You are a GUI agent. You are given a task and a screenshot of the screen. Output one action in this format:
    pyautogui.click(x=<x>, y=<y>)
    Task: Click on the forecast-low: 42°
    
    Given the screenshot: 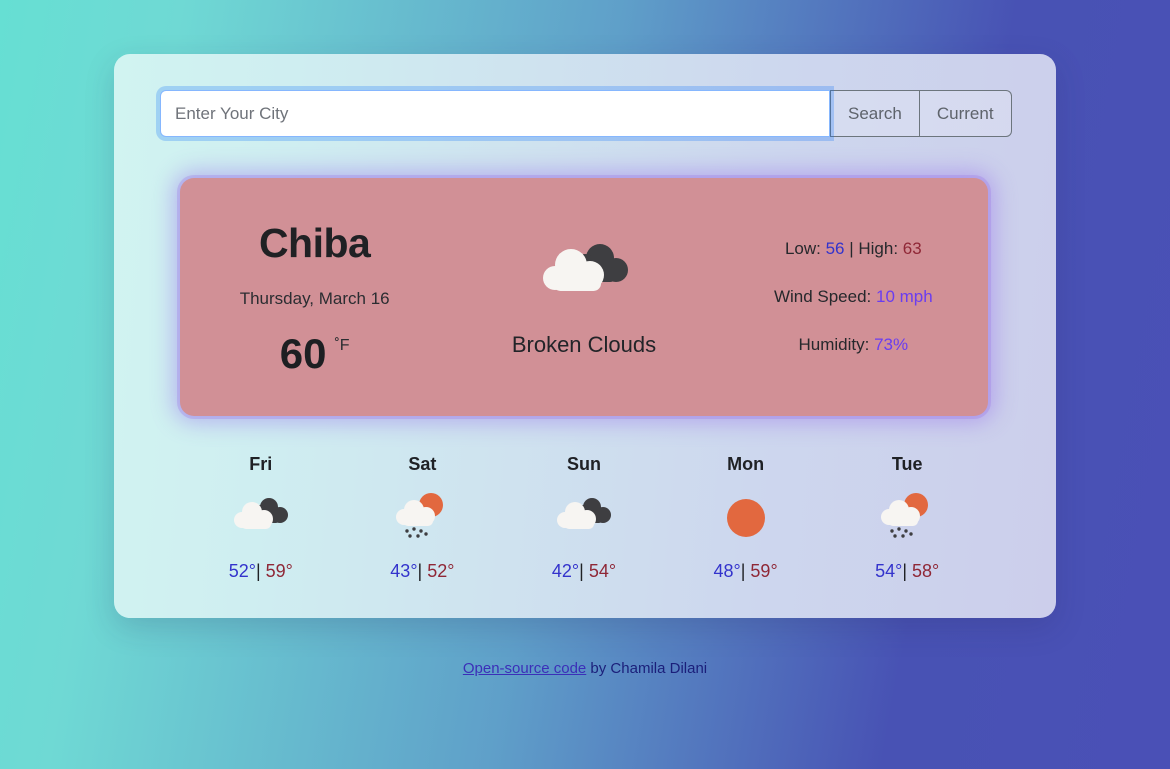 What is the action you would take?
    pyautogui.click(x=565, y=571)
    